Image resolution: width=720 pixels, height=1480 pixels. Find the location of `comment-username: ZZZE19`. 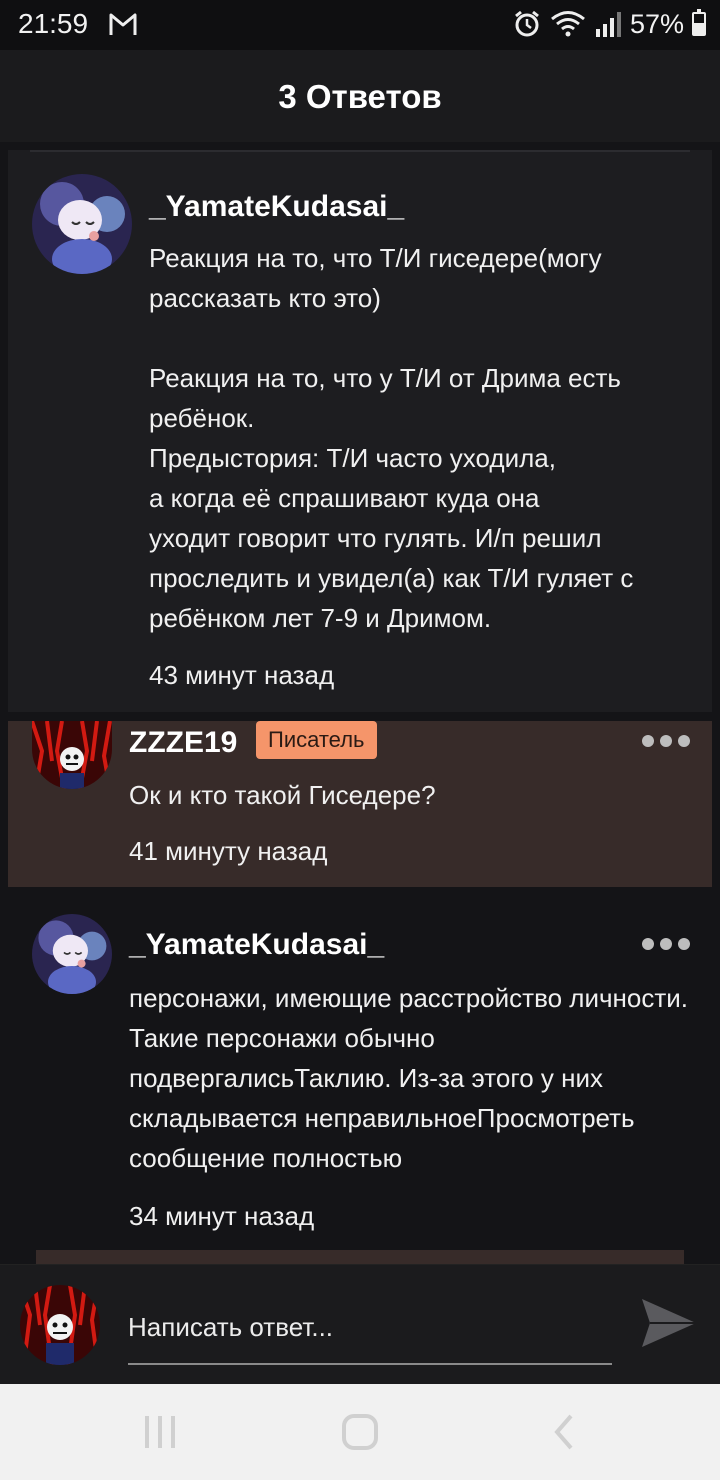

comment-username: ZZZE19 is located at coordinates (183, 743).